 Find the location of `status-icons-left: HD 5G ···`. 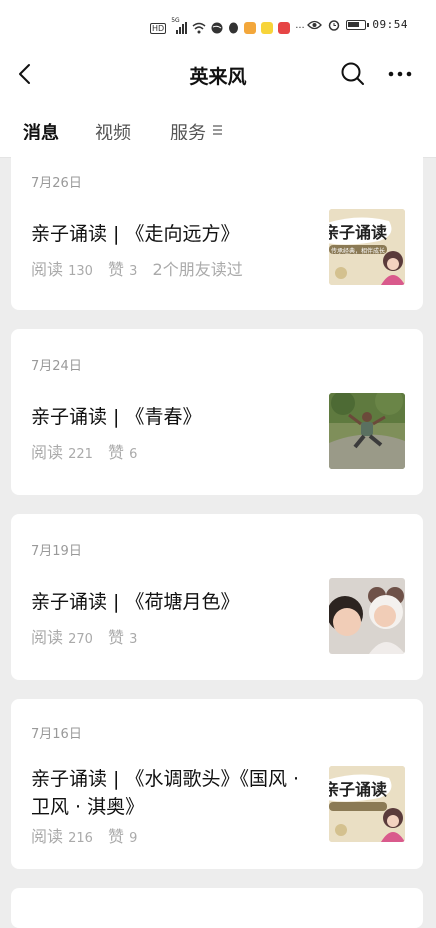

status-icons-left: HD 5G ··· is located at coordinates (227, 27).